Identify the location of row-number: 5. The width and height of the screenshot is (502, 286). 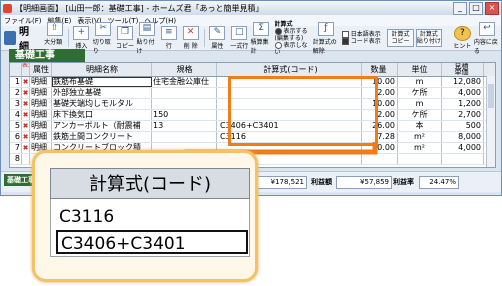
(16, 126).